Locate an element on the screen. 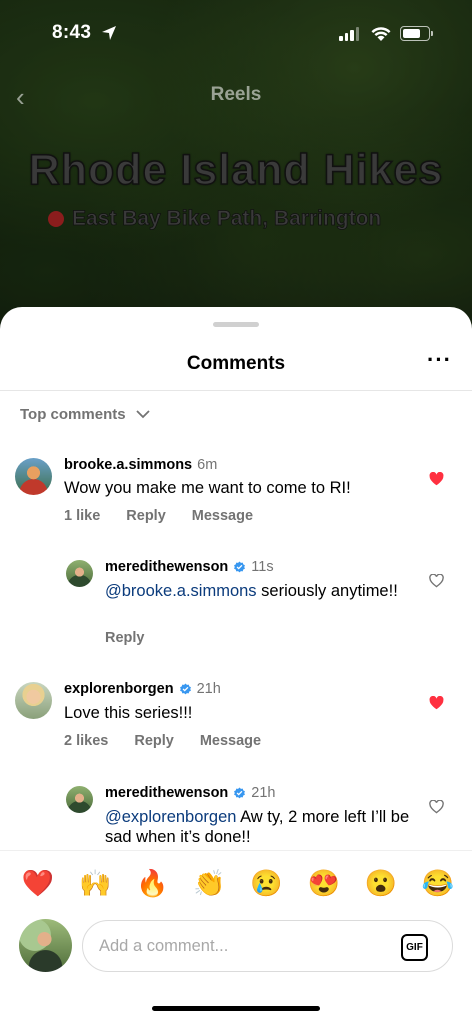  battery-icon is located at coordinates (416, 33).